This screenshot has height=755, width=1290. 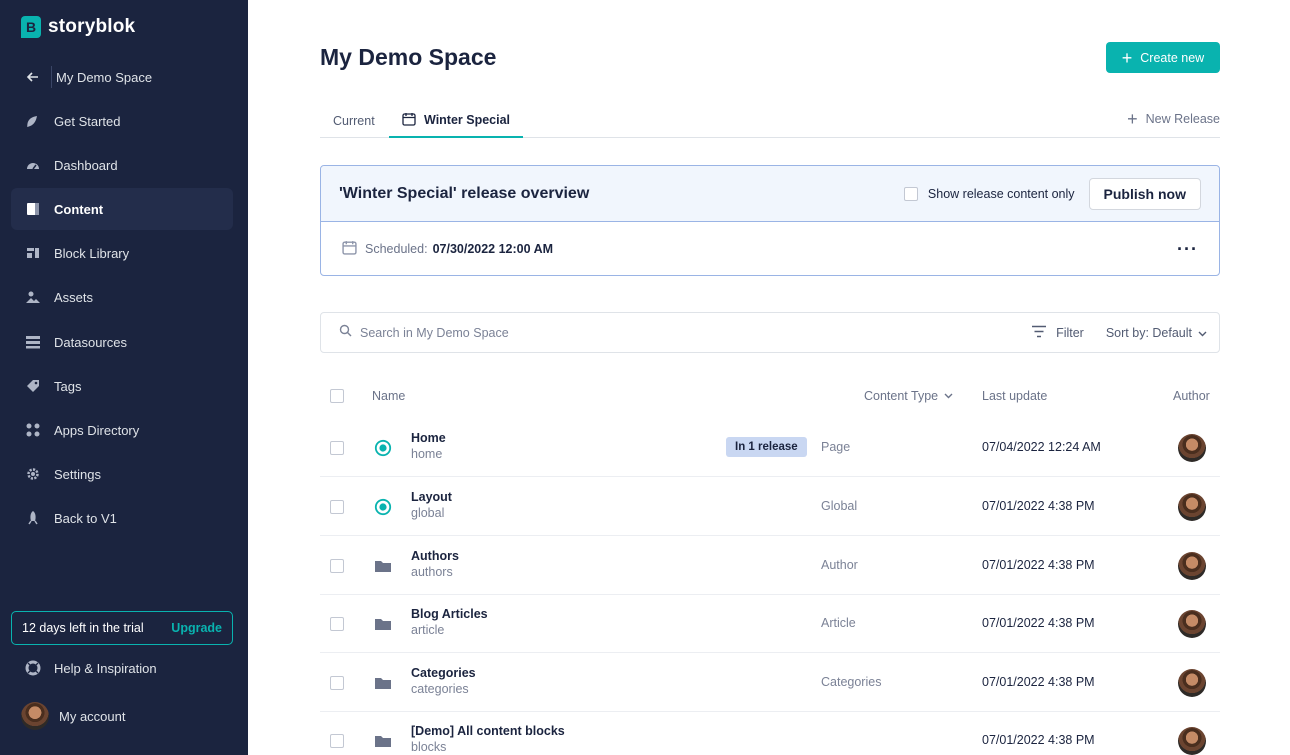 What do you see at coordinates (122, 716) in the screenshot?
I see `my-account-link: My account` at bounding box center [122, 716].